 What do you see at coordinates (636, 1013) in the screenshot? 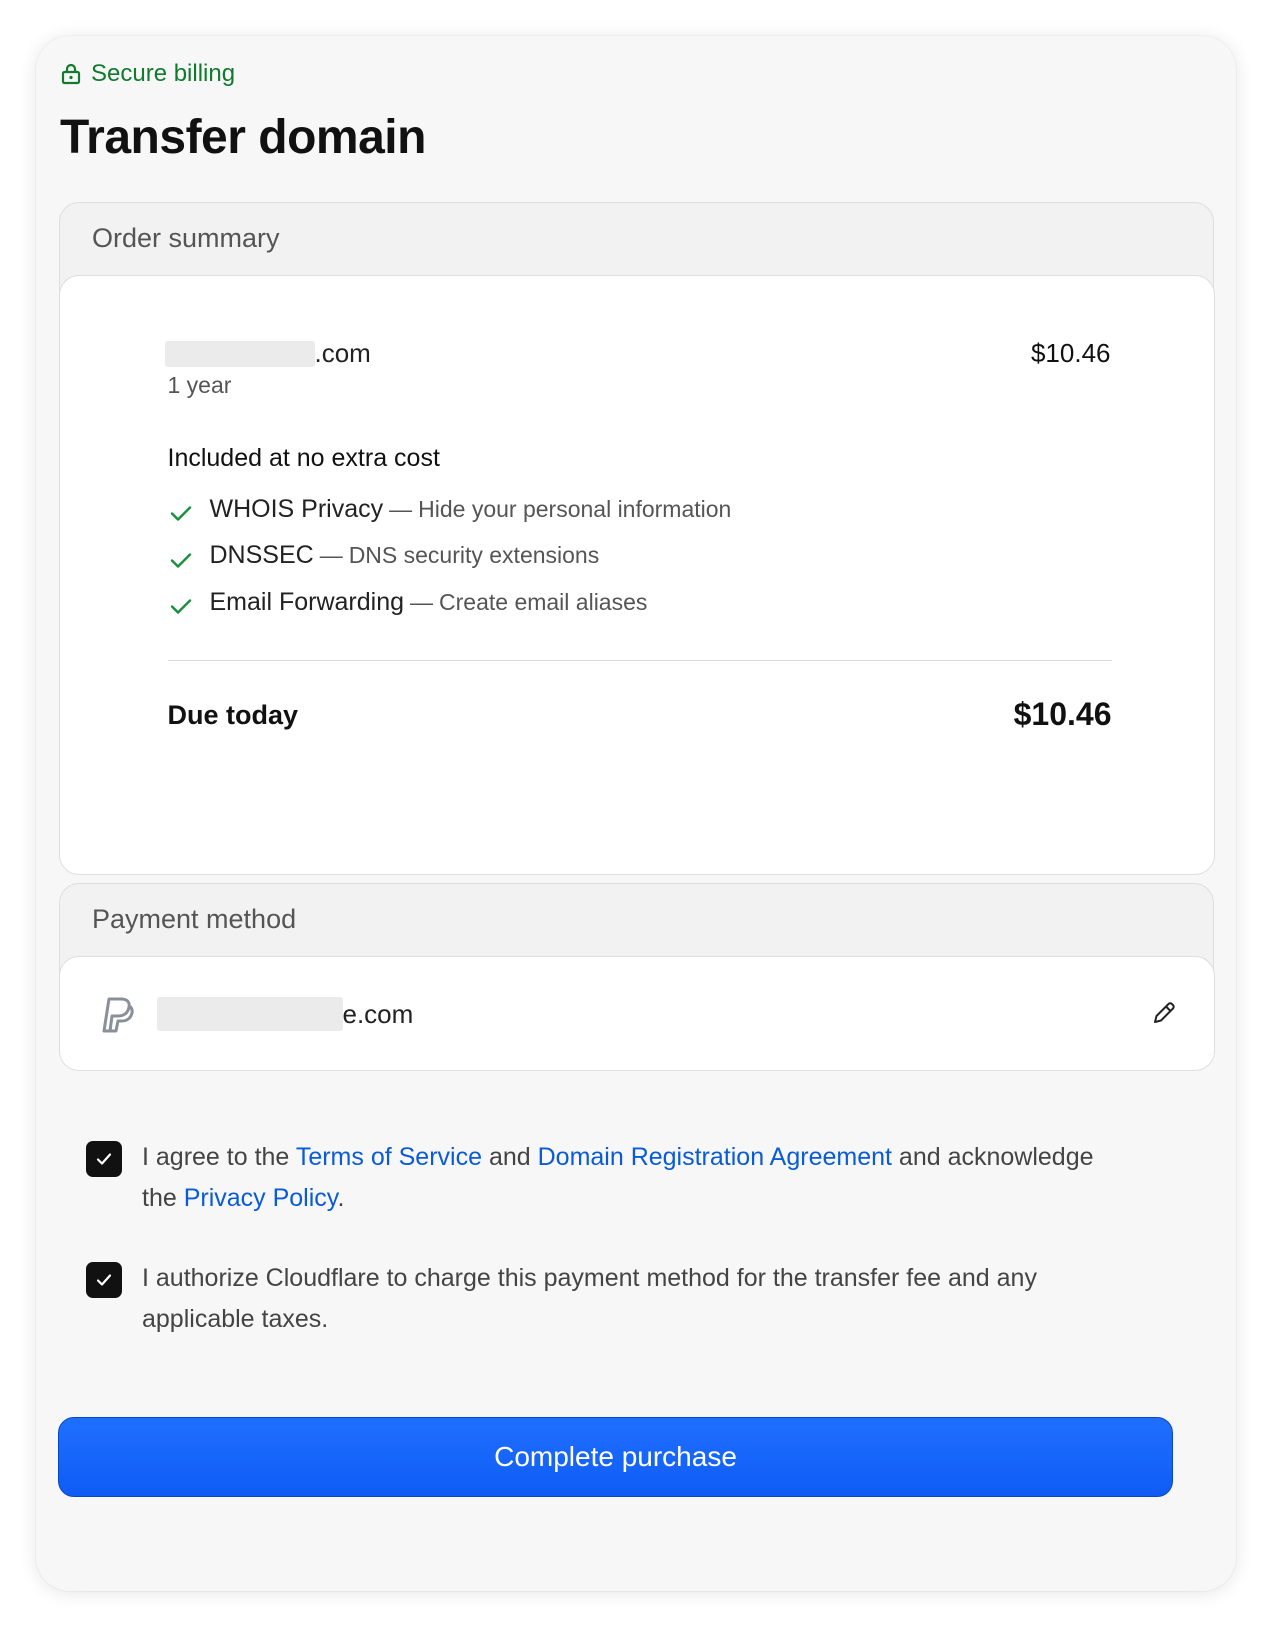
I see `payment-method-body: e.com` at bounding box center [636, 1013].